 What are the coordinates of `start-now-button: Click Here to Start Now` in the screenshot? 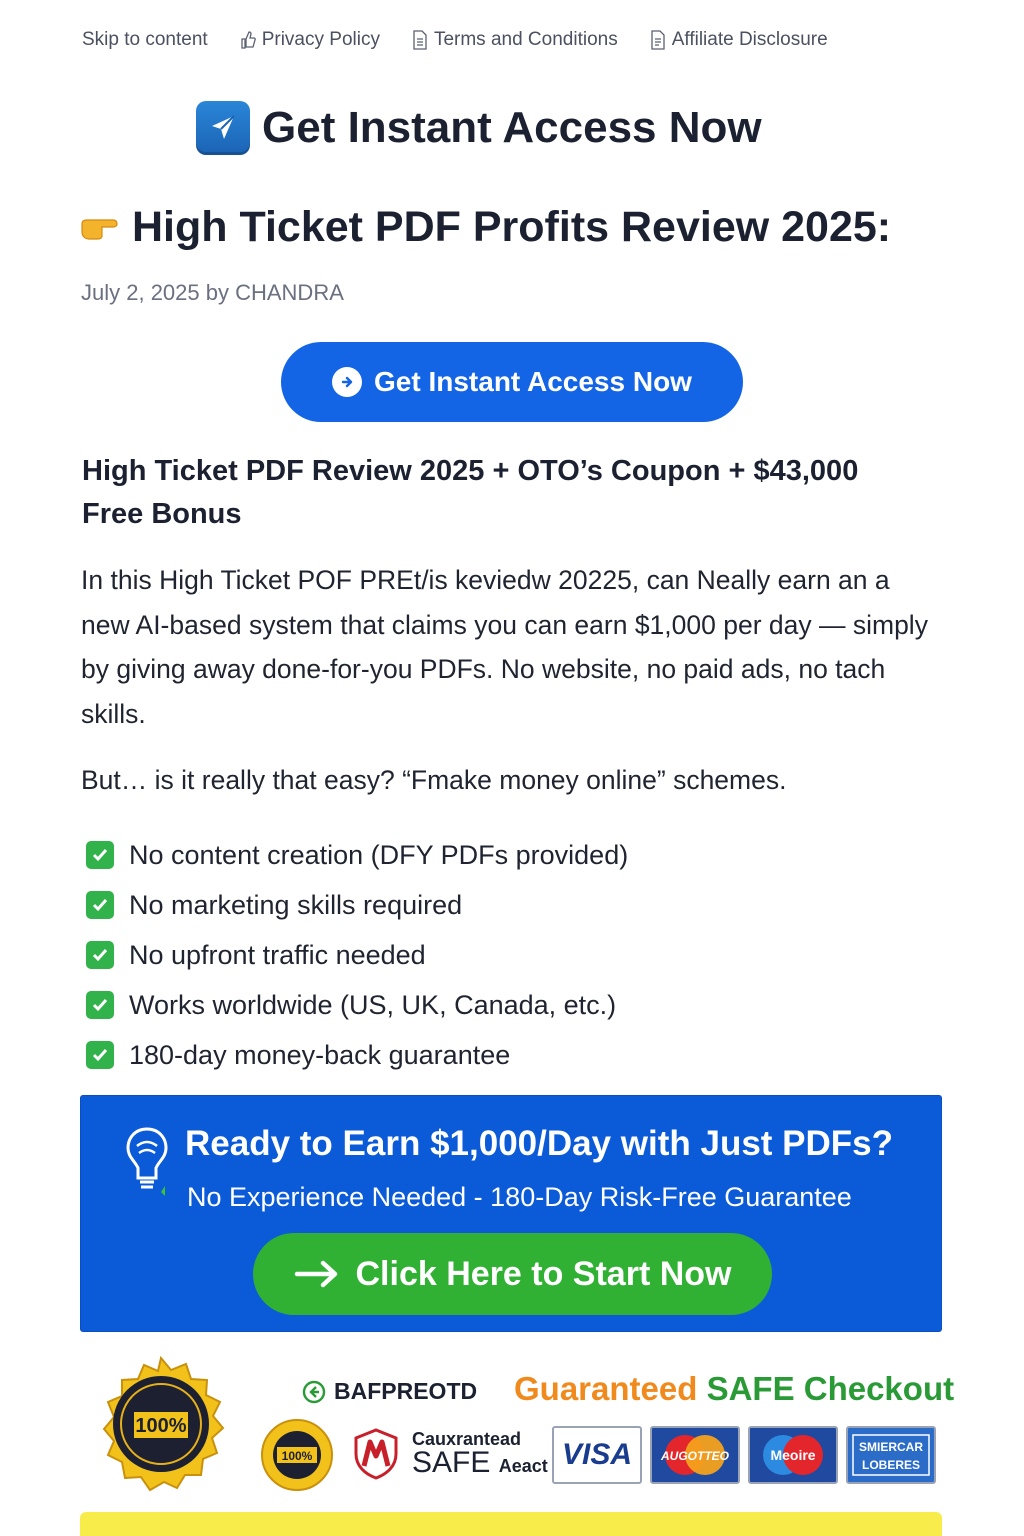 It's located at (512, 1274).